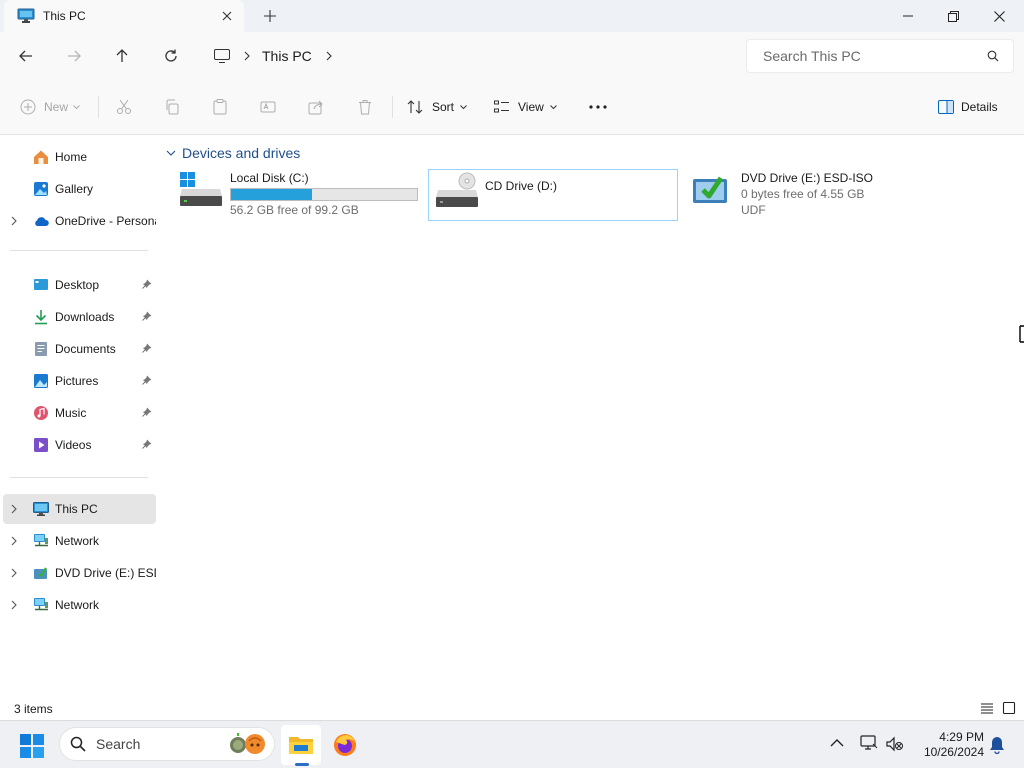 The image size is (1024, 768). I want to click on paste-icon, so click(220, 107).